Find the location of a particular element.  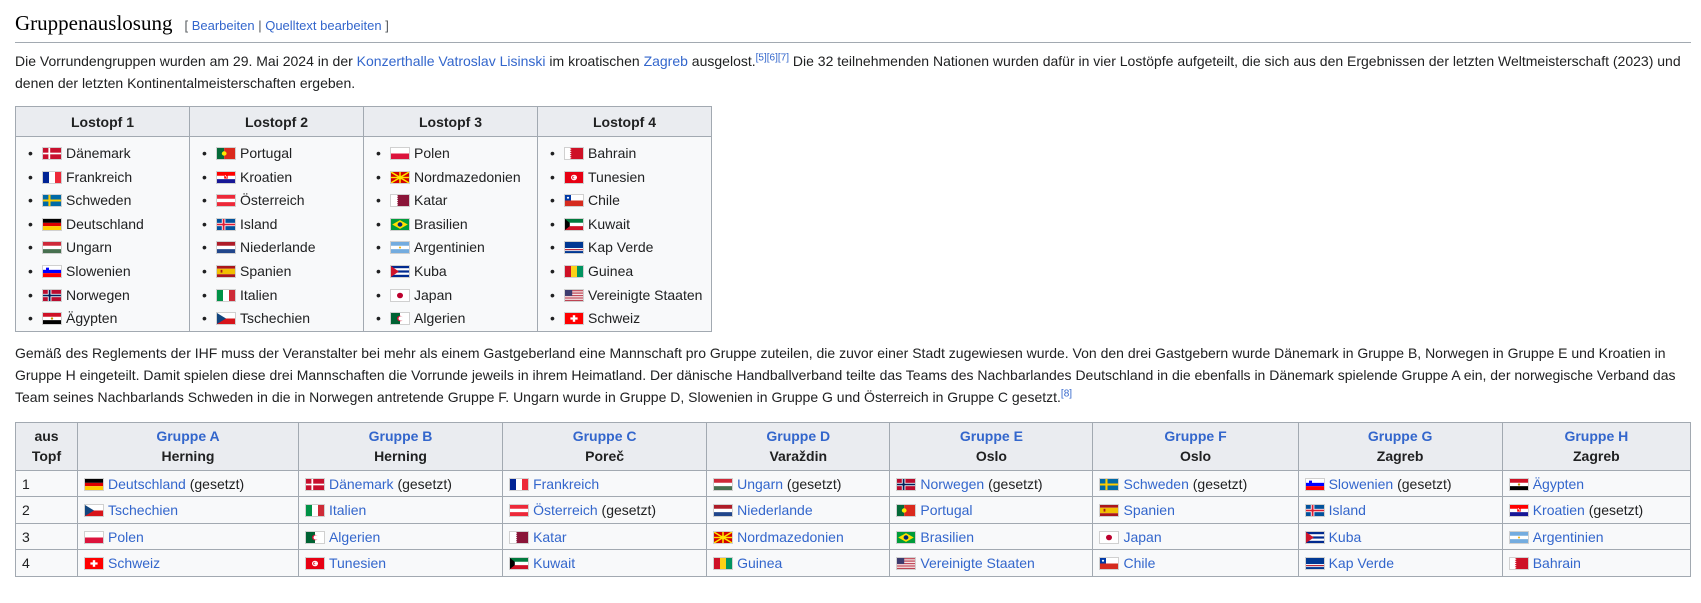

group-team-cell: Spanien is located at coordinates (1195, 510).